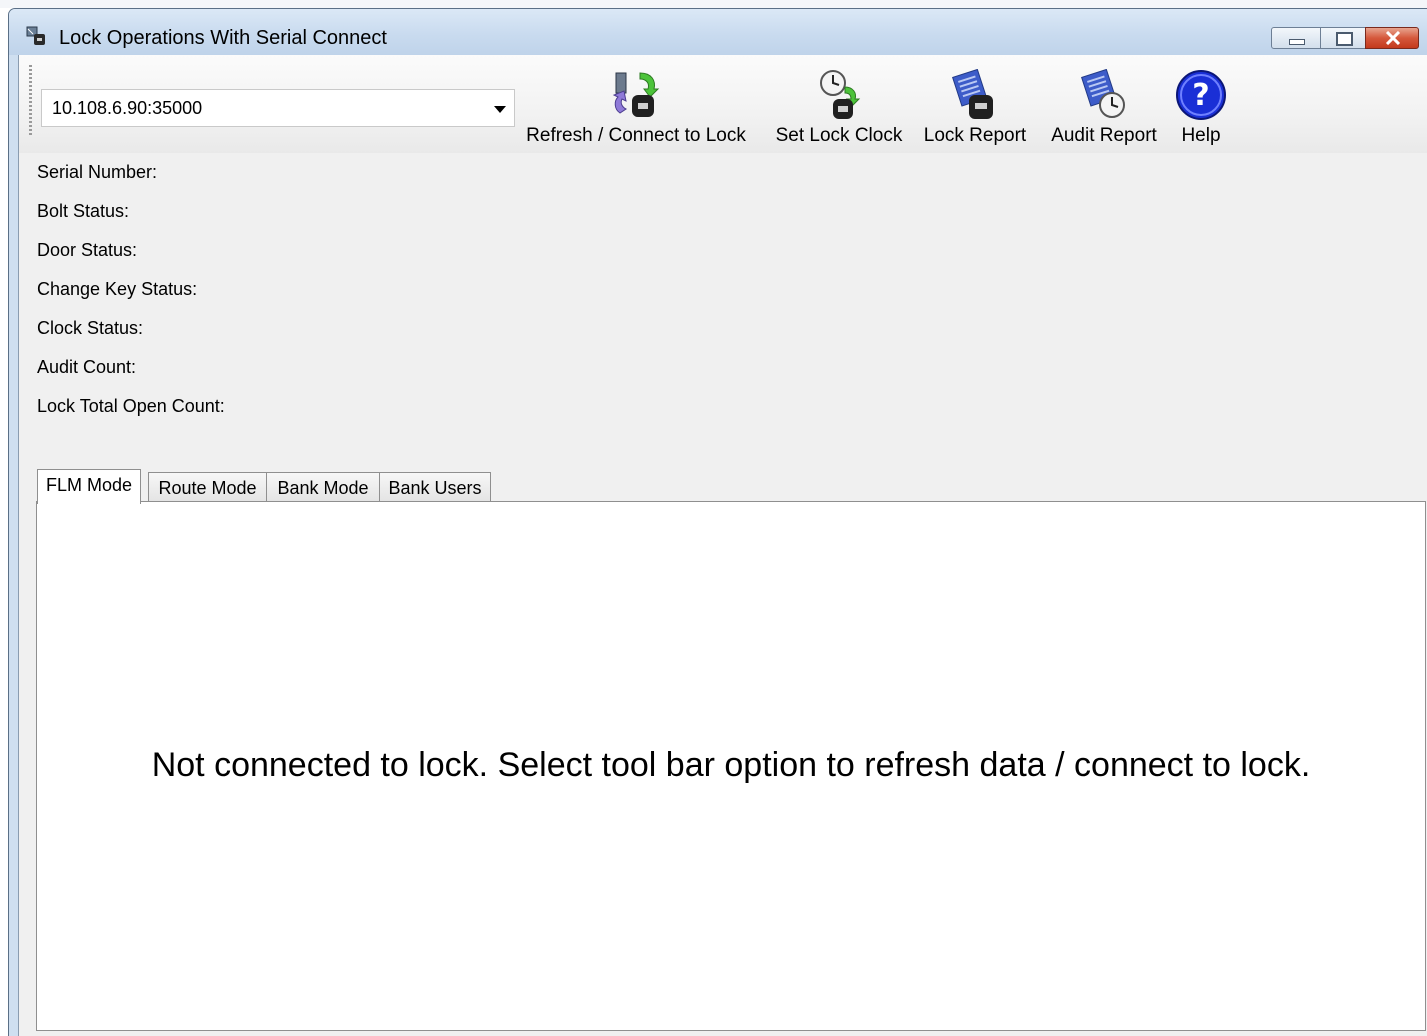 This screenshot has width=1427, height=1036. I want to click on door-status-label: Door Status:, so click(87, 250).